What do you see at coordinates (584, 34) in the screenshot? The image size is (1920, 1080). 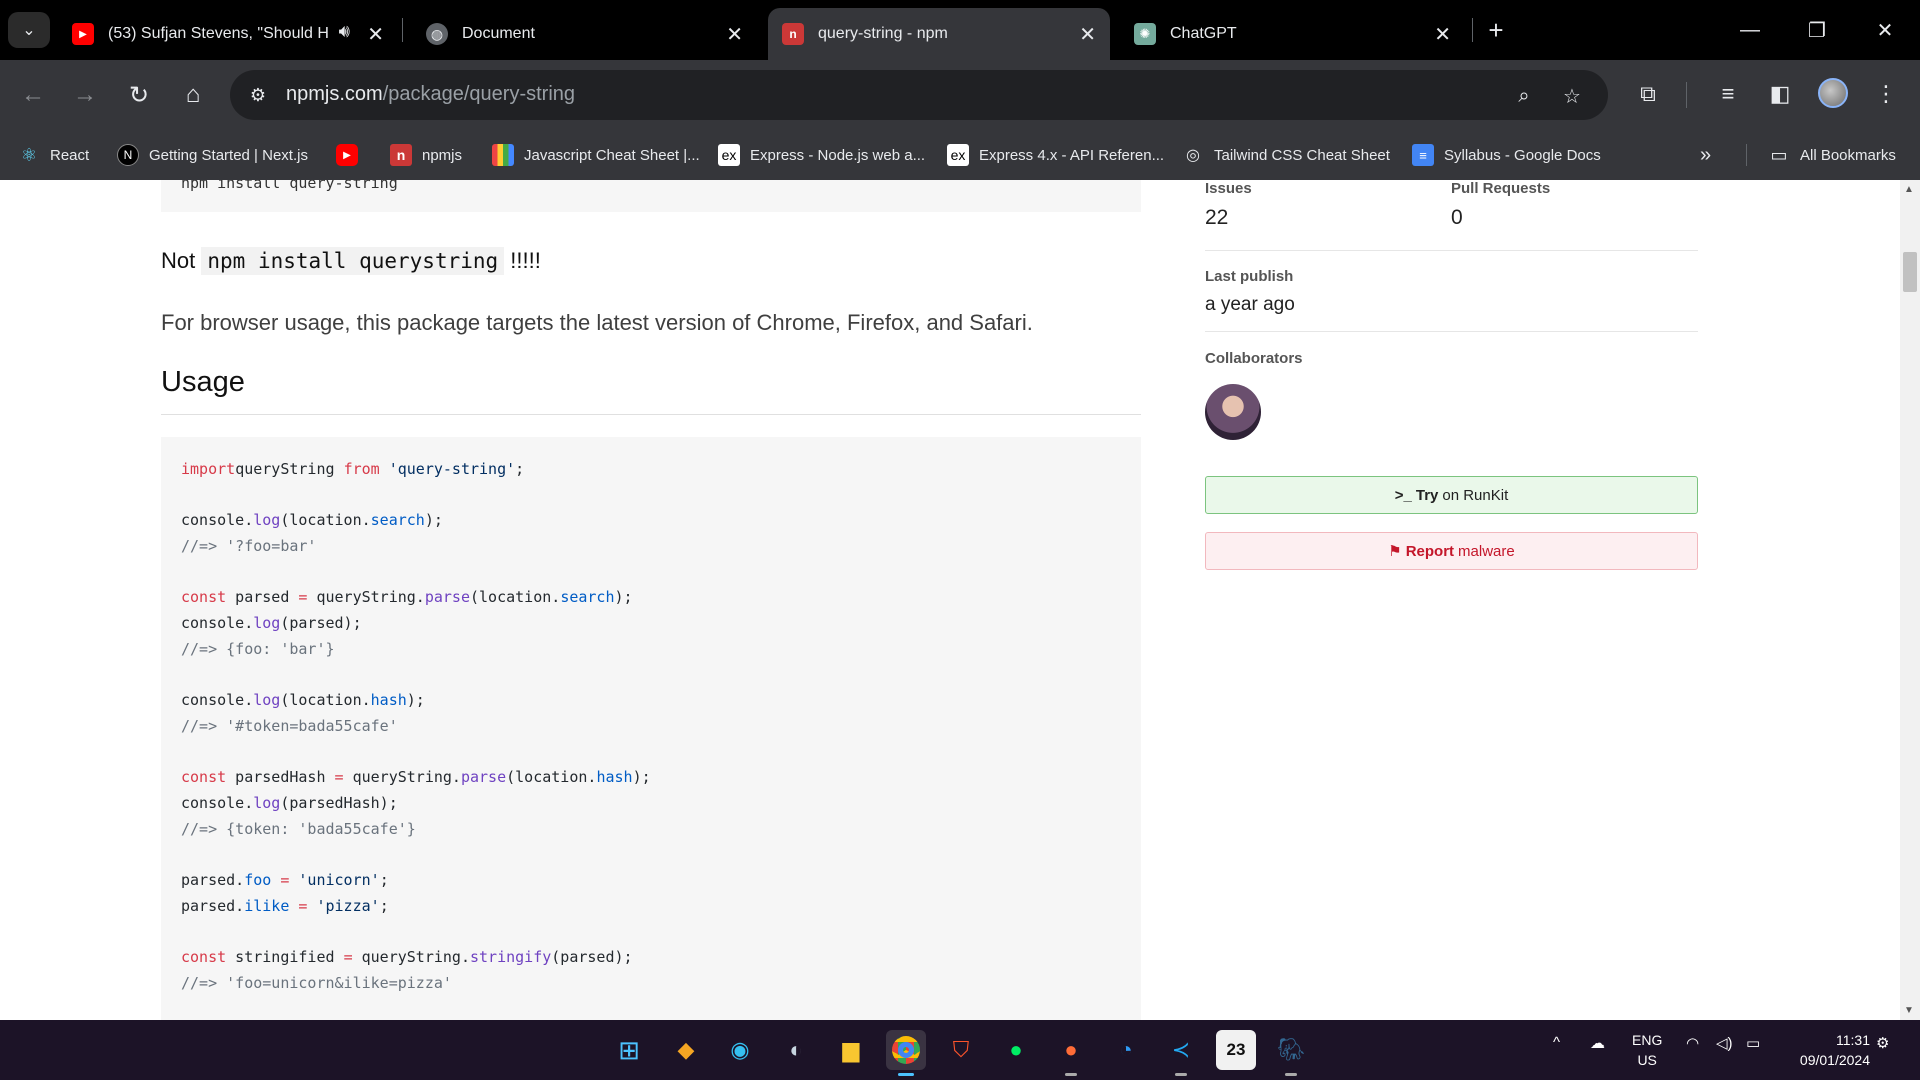 I see `tab-document: ◍ Document ✕` at bounding box center [584, 34].